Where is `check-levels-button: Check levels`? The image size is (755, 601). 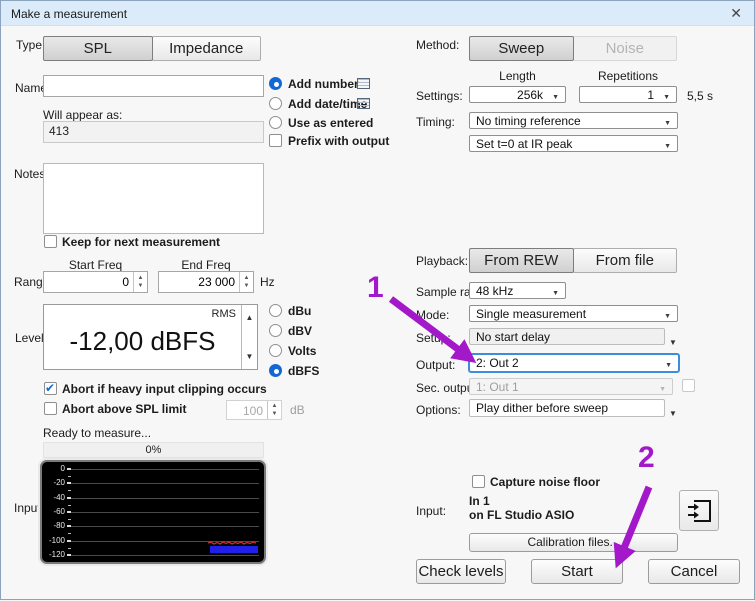
check-levels-button: Check levels is located at coordinates (461, 571).